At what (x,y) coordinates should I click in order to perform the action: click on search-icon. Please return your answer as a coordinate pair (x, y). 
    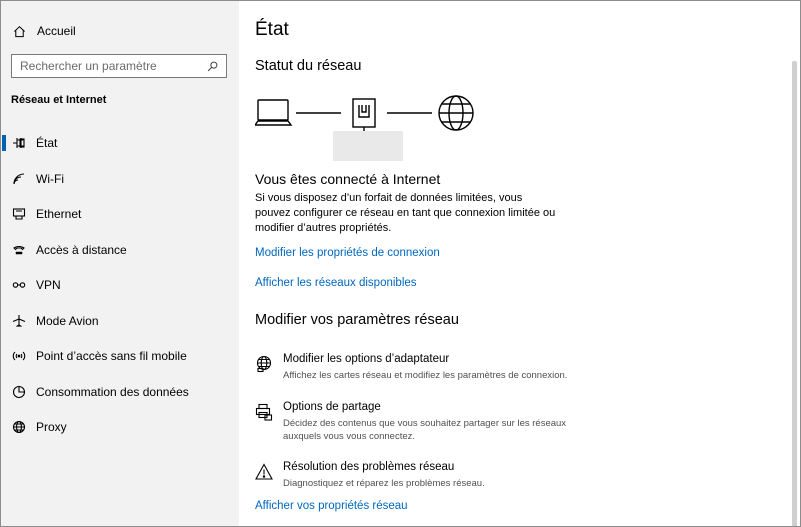
    Looking at the image, I should click on (212, 66).